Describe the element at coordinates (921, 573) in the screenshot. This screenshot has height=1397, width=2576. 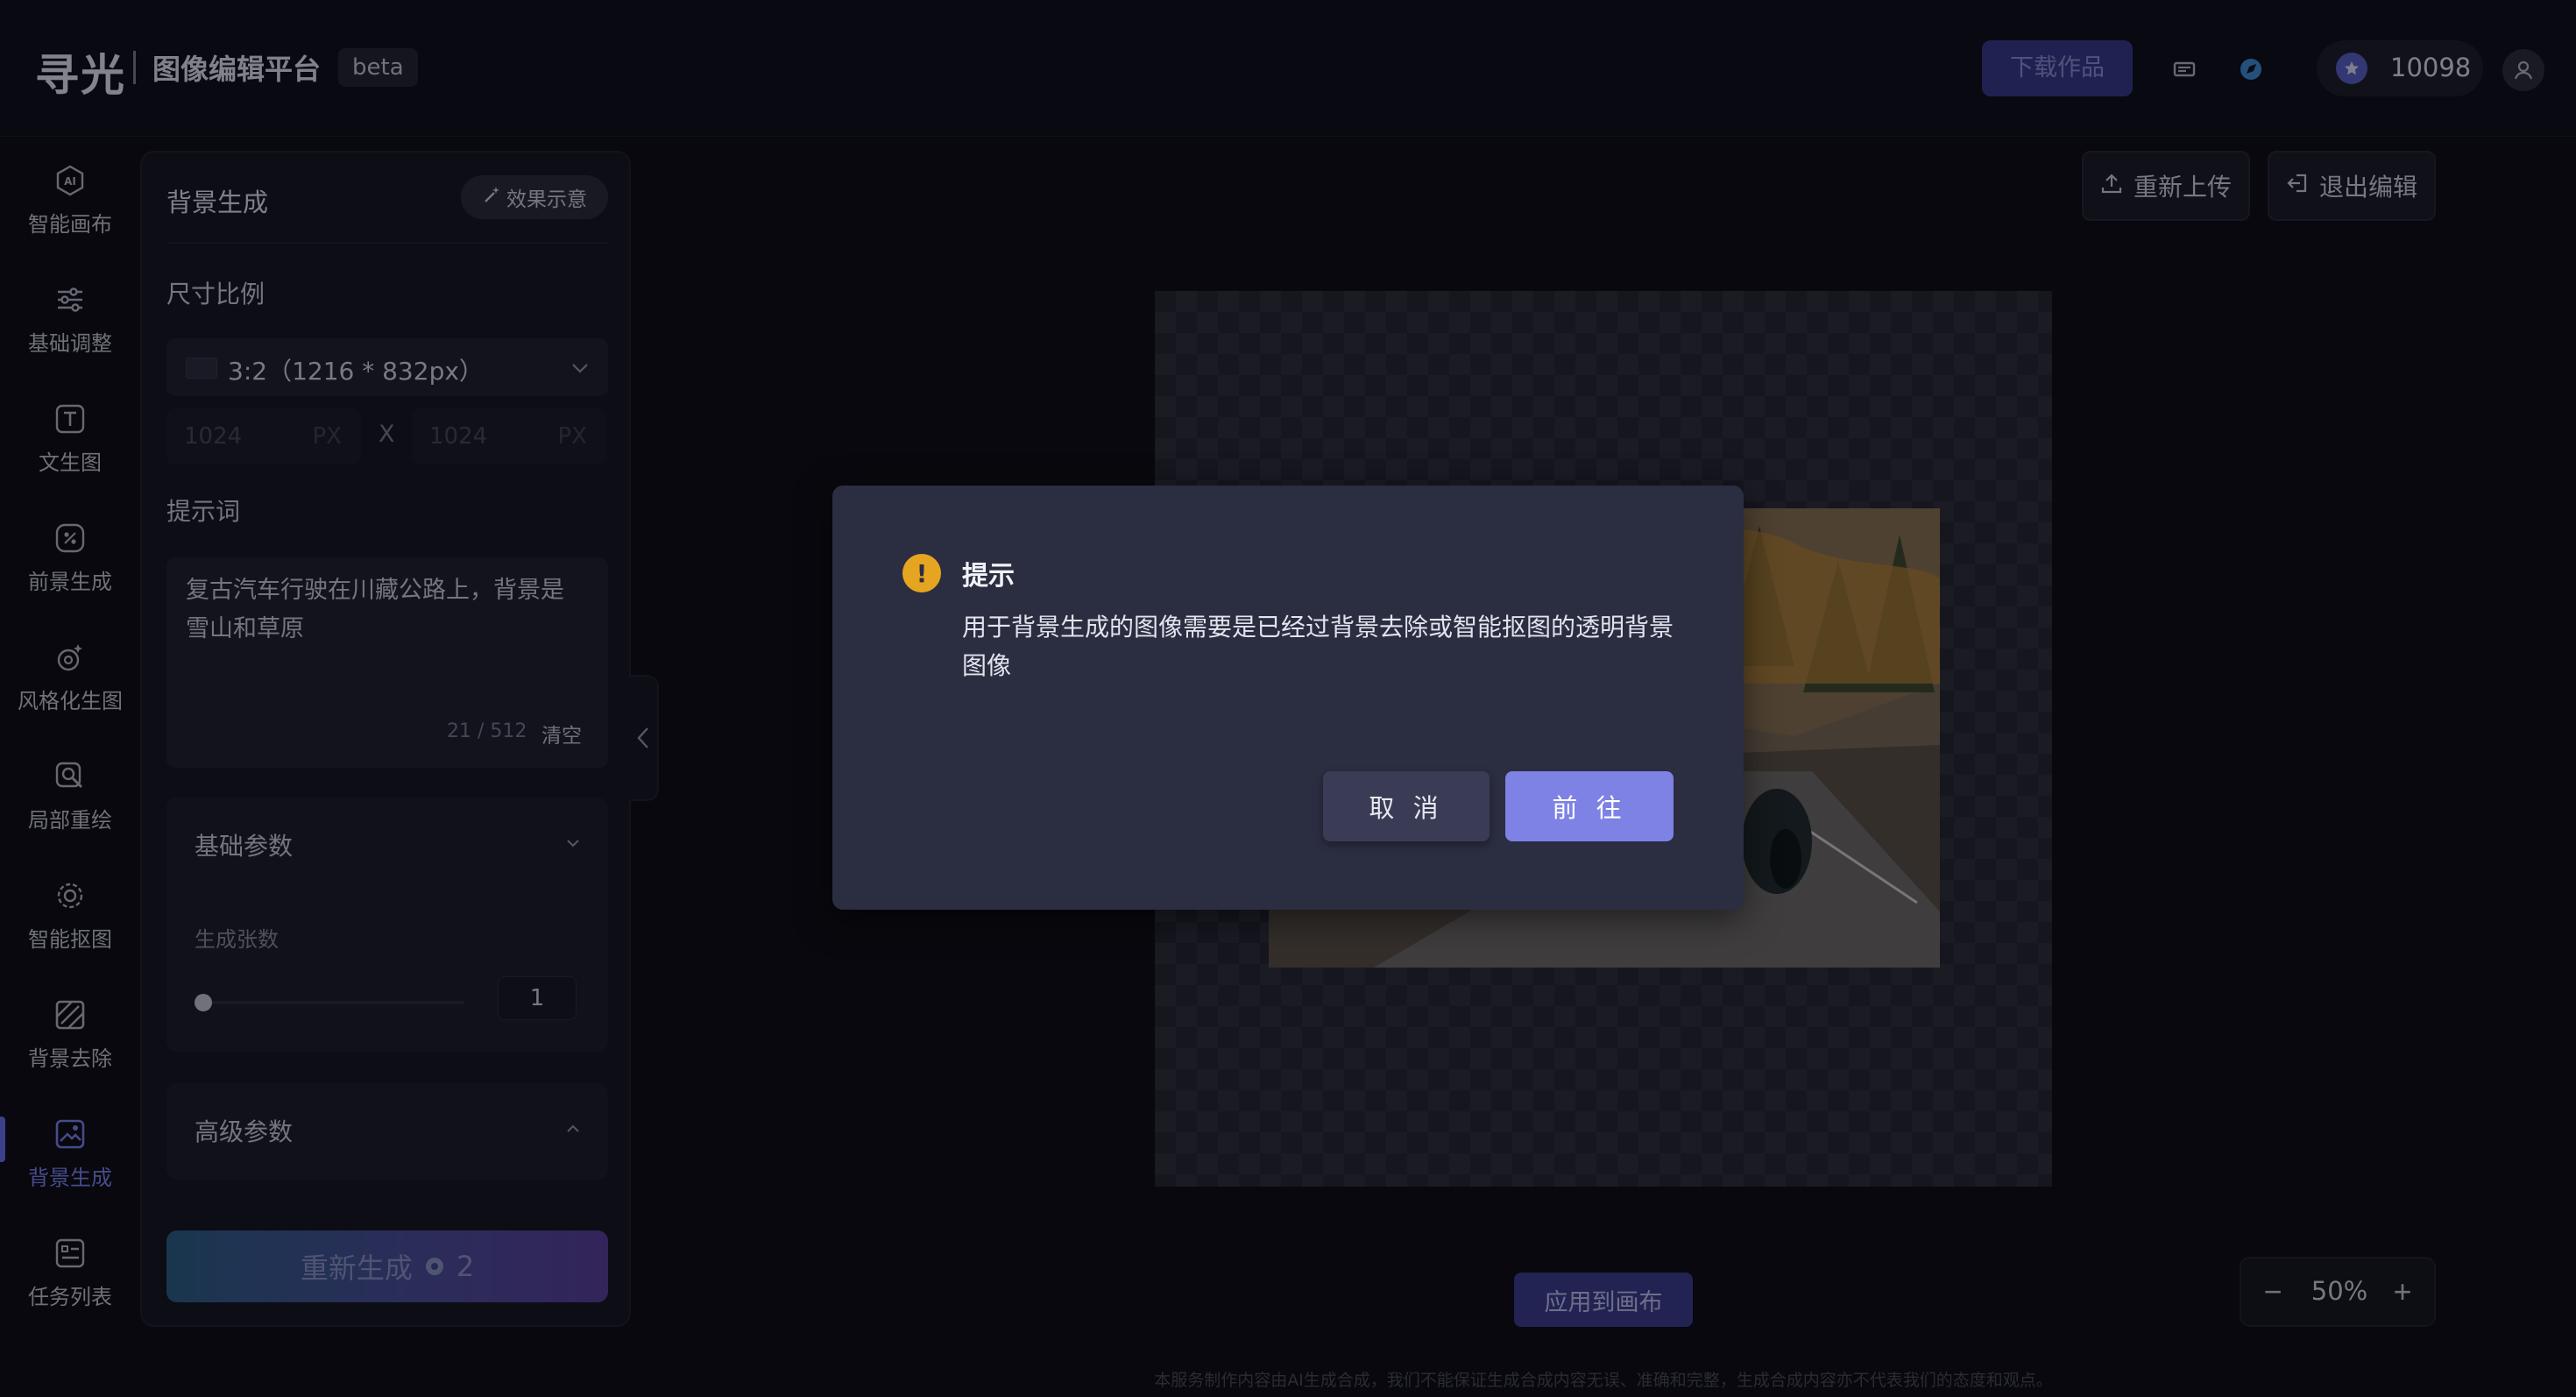
I see `warning-icon: !` at that location.